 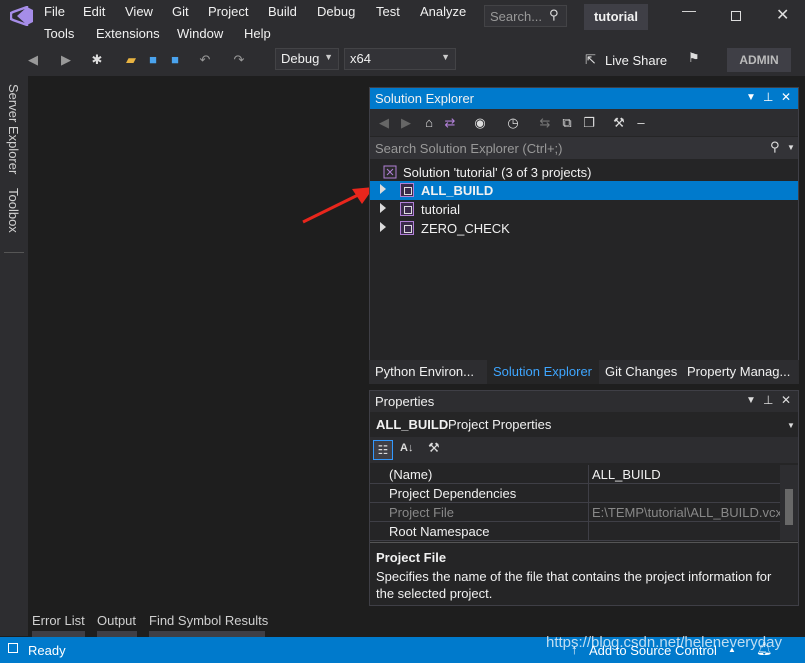 I want to click on property-row-dependencies: Project Dependencies, so click(x=575, y=493).